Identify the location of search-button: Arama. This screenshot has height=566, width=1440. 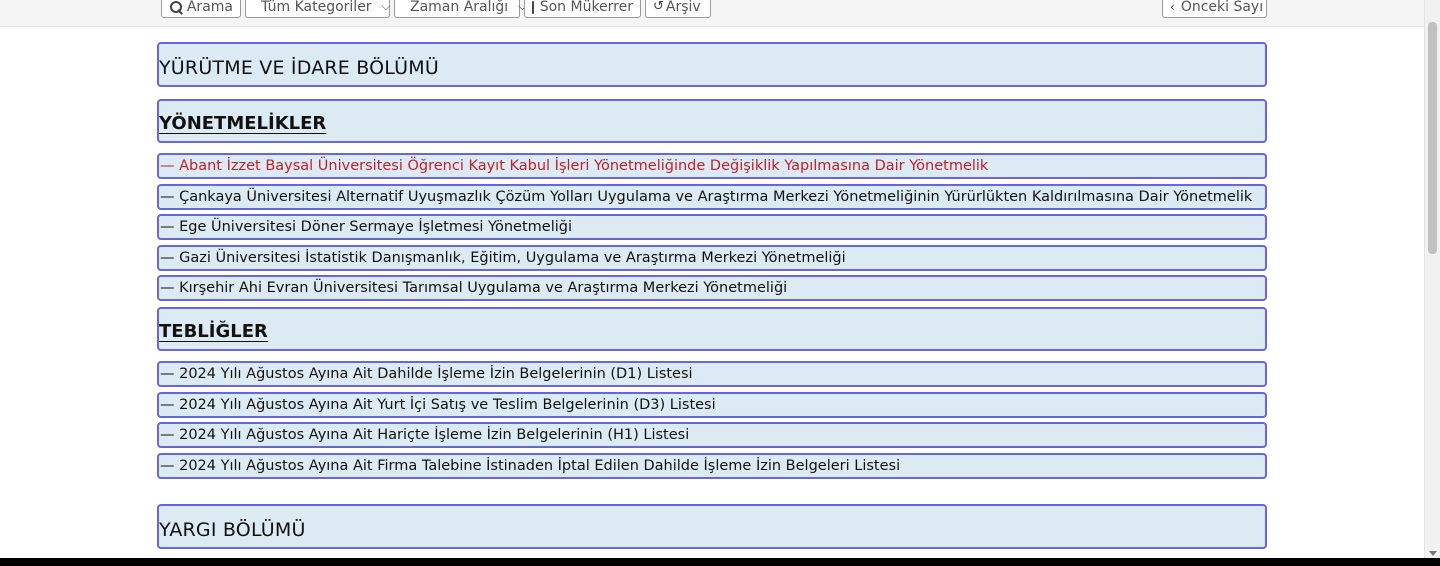
(201, 9).